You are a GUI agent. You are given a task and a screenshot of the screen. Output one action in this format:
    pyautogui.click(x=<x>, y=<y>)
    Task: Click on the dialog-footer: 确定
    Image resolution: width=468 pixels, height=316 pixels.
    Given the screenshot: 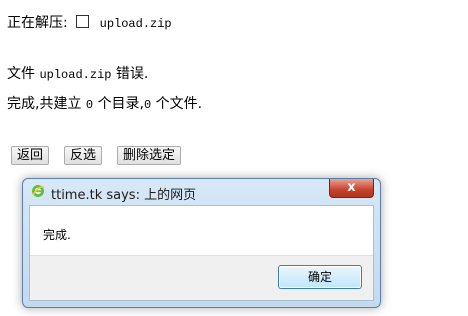 What is the action you would take?
    pyautogui.click(x=201, y=277)
    